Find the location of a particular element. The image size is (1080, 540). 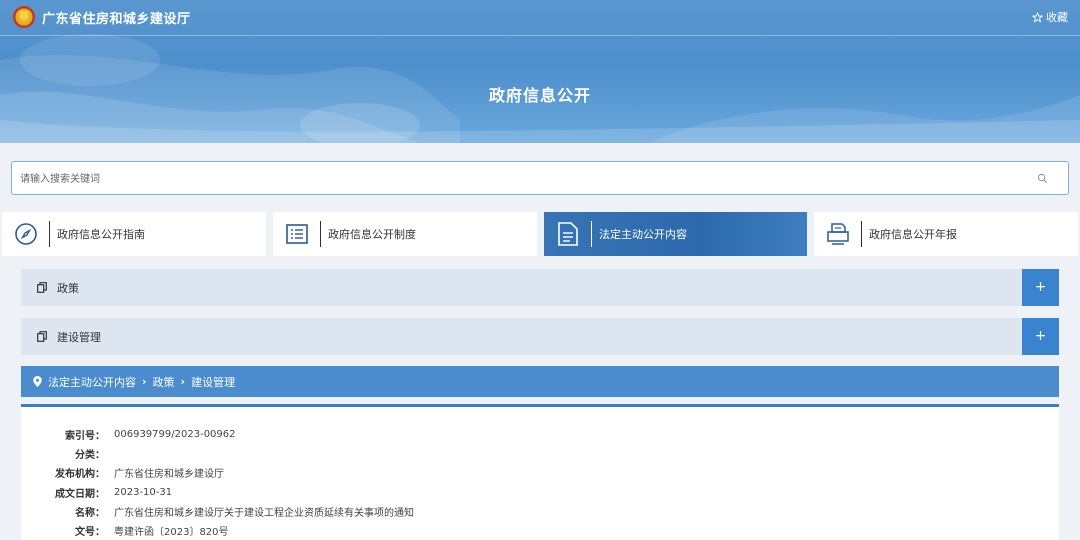

detail-row: 发布机构： 广东省住房和城乡建设厅 is located at coordinates (122, 472).